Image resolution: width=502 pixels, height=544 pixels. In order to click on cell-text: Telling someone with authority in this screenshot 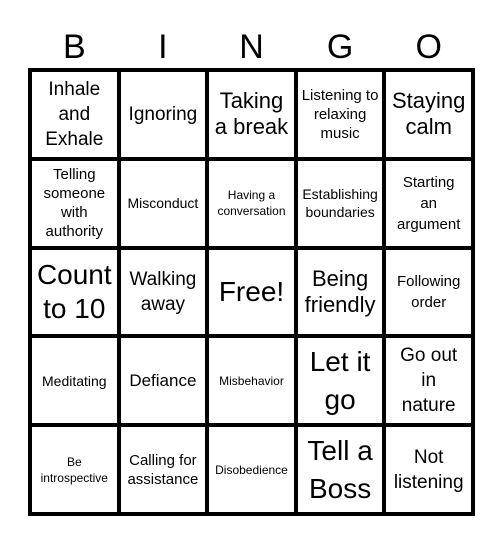, I will do `click(74, 203)`.